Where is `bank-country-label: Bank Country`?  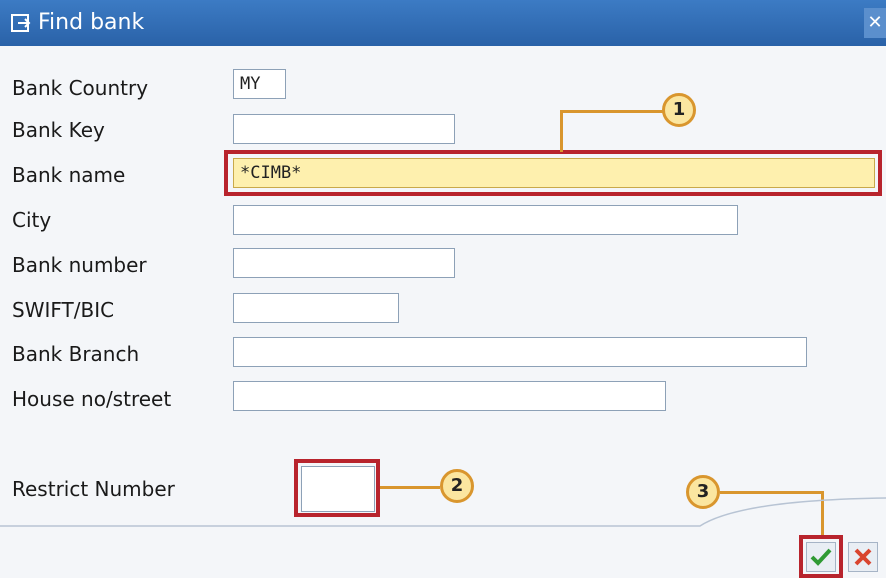 bank-country-label: Bank Country is located at coordinates (80, 88).